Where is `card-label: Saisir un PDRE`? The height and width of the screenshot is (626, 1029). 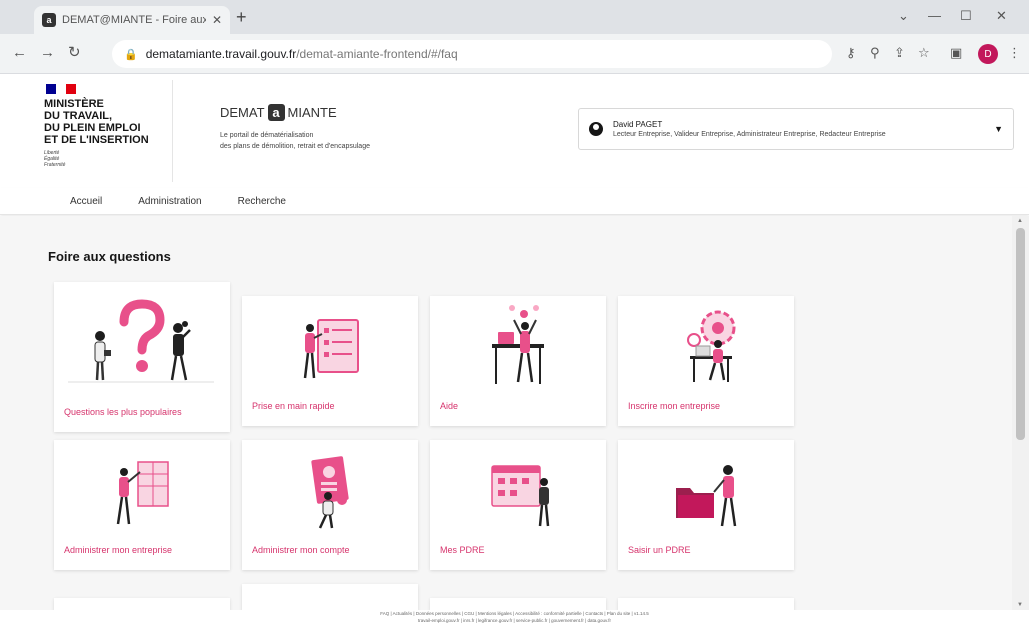
card-label: Saisir un PDRE is located at coordinates (659, 550).